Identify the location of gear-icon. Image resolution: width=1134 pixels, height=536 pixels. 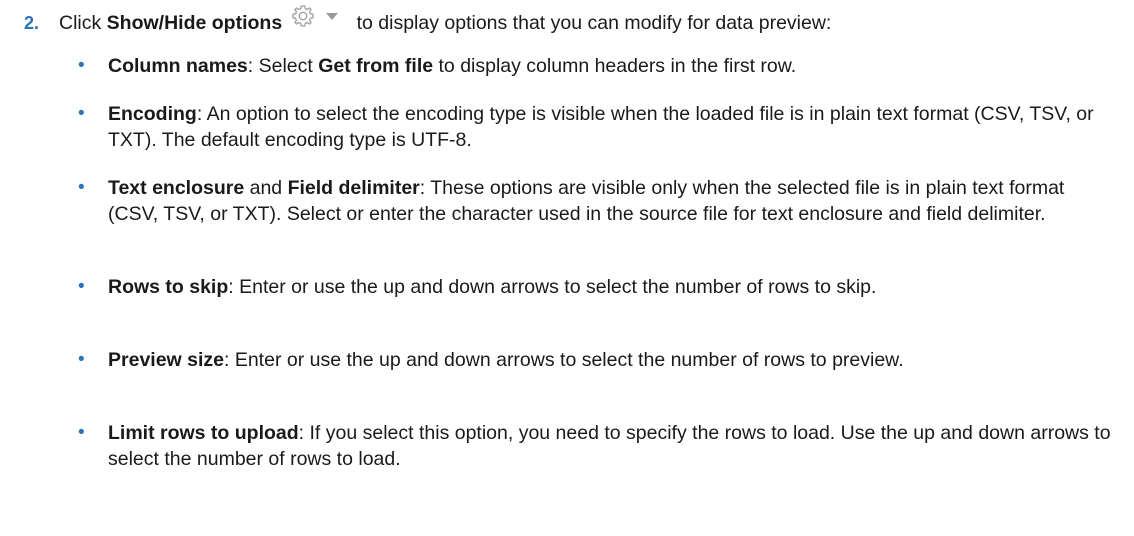
(303, 16).